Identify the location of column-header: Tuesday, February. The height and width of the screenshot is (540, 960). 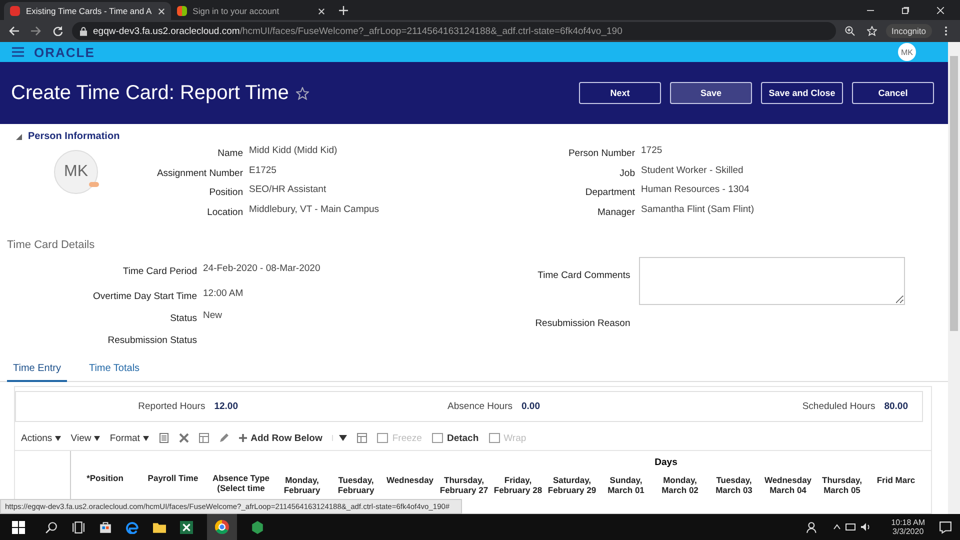
(356, 485).